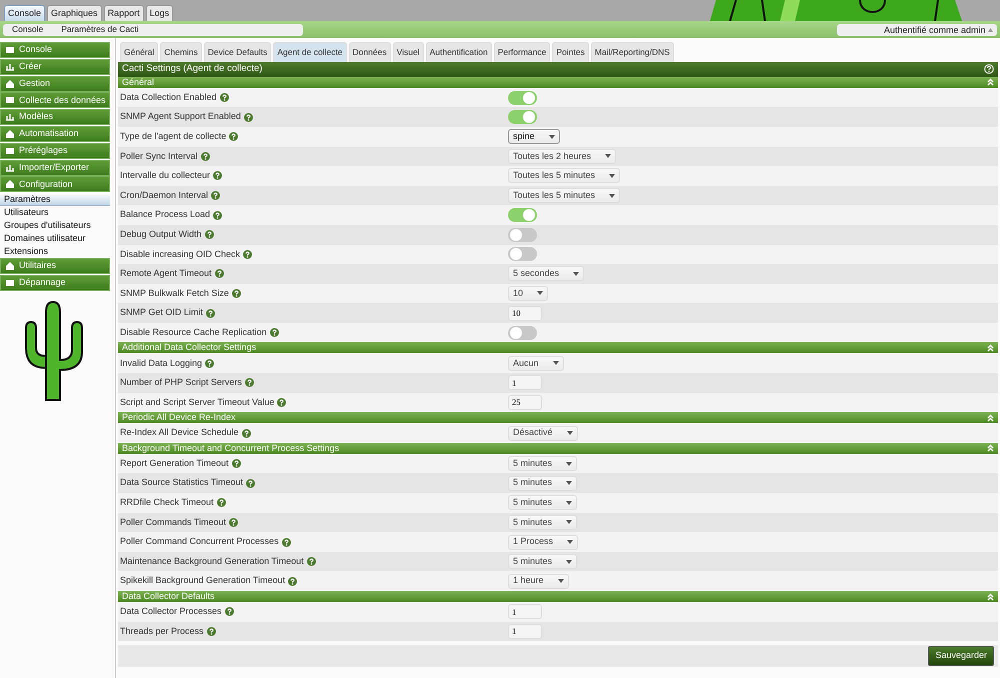  I want to click on dropdown: 10, so click(528, 293).